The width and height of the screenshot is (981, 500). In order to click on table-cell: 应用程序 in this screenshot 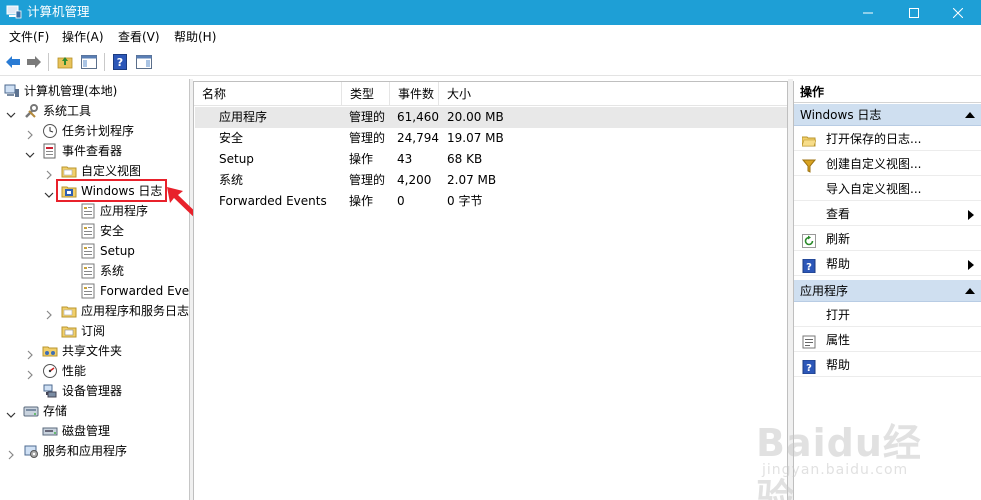, I will do `click(243, 117)`.